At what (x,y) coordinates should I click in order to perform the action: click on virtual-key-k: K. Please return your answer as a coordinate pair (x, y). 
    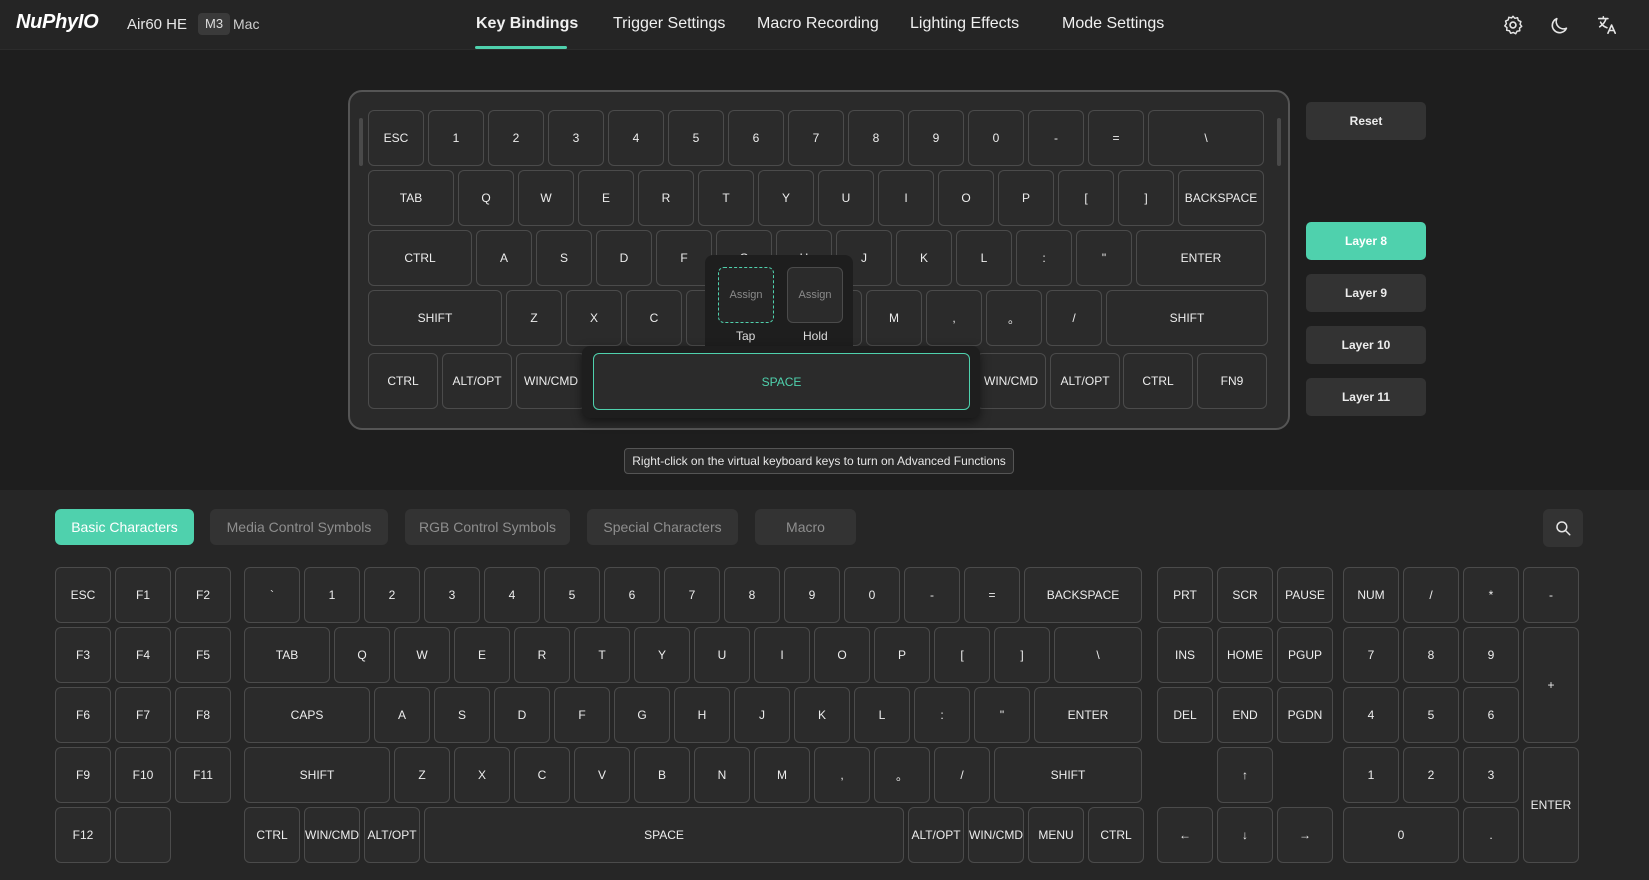
    Looking at the image, I should click on (924, 258).